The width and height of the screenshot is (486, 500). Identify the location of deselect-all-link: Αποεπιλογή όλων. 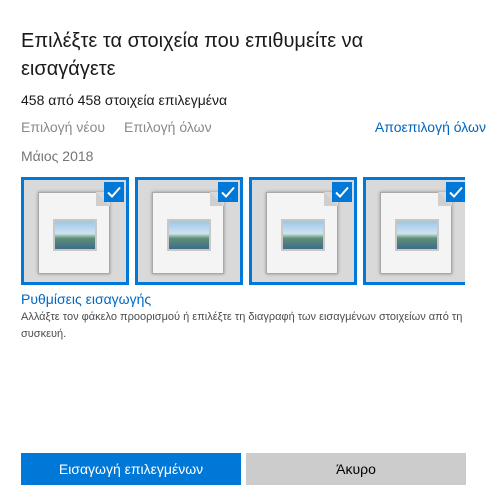
(430, 127).